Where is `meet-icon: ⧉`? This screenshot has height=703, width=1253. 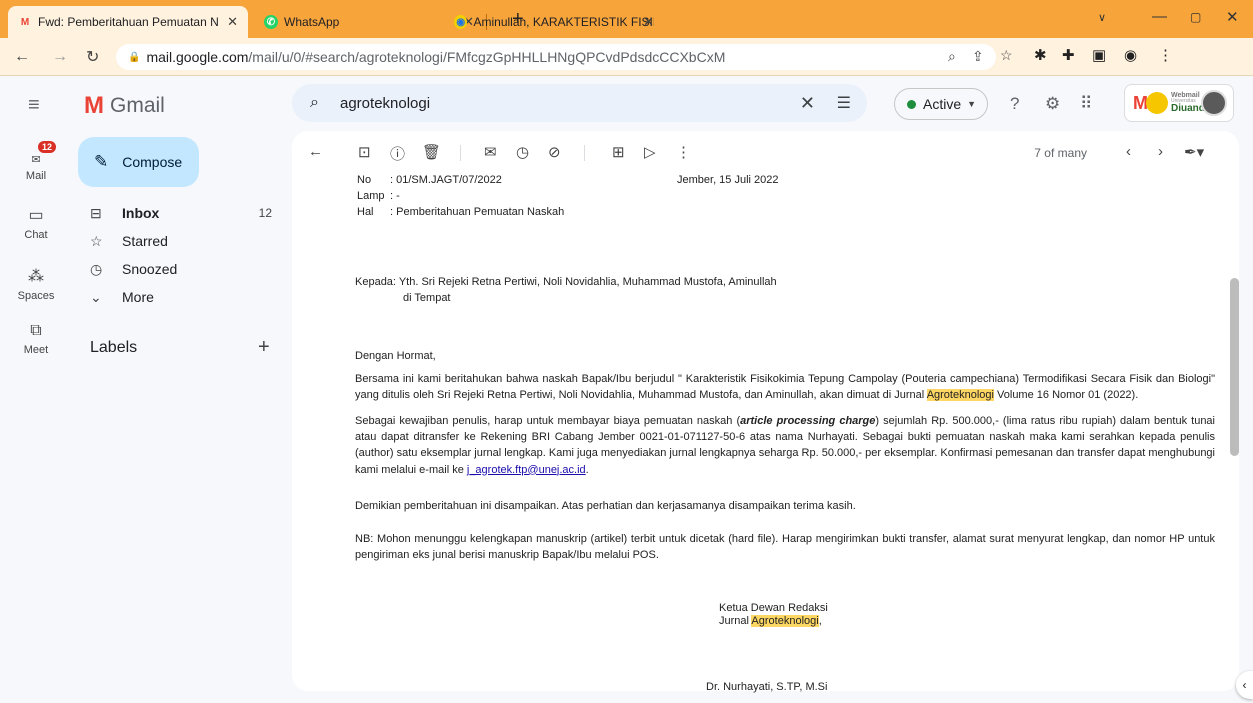
meet-icon: ⧉ is located at coordinates (36, 330).